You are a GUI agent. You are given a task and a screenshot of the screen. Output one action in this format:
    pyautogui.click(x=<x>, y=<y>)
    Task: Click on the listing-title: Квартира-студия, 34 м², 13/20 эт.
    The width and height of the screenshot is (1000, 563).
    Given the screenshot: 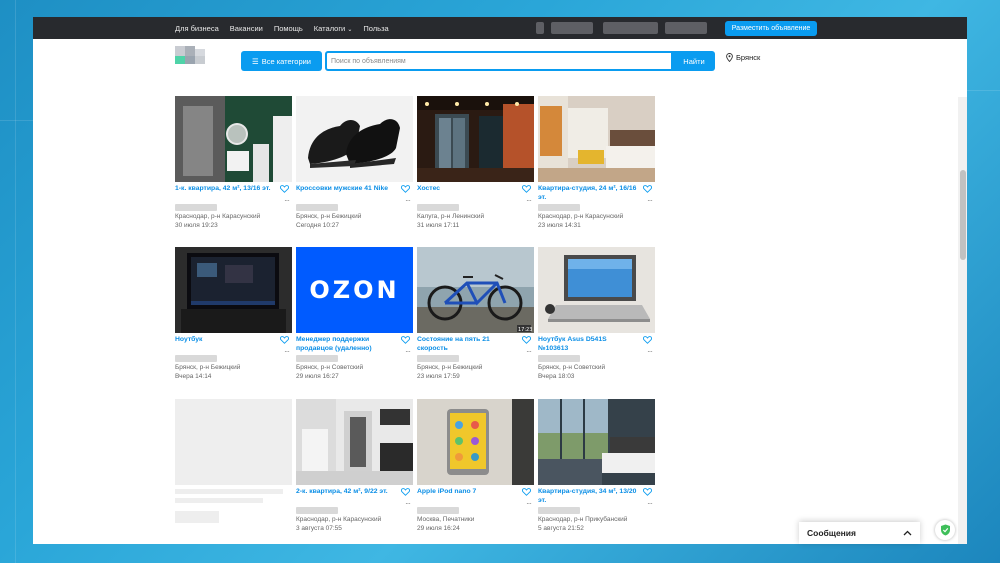 What is the action you would take?
    pyautogui.click(x=588, y=496)
    